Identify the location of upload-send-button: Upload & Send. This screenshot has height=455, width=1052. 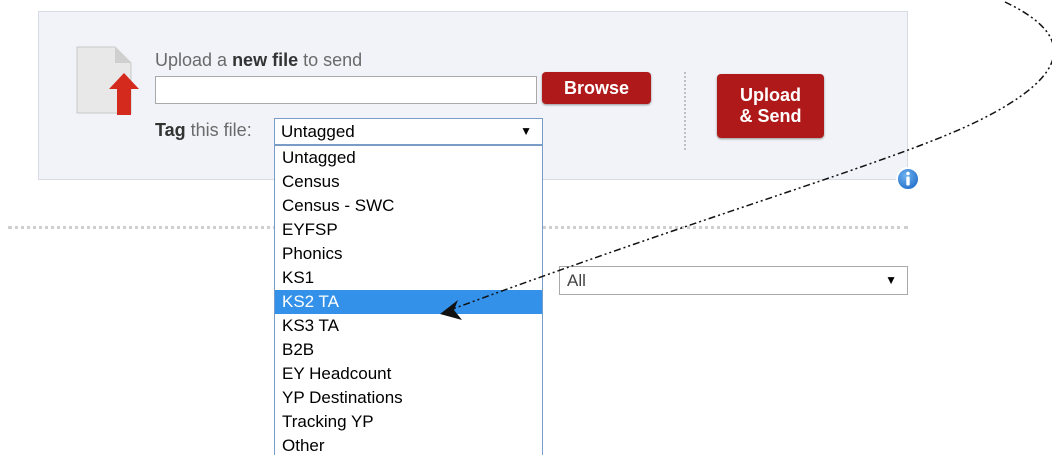
(770, 106).